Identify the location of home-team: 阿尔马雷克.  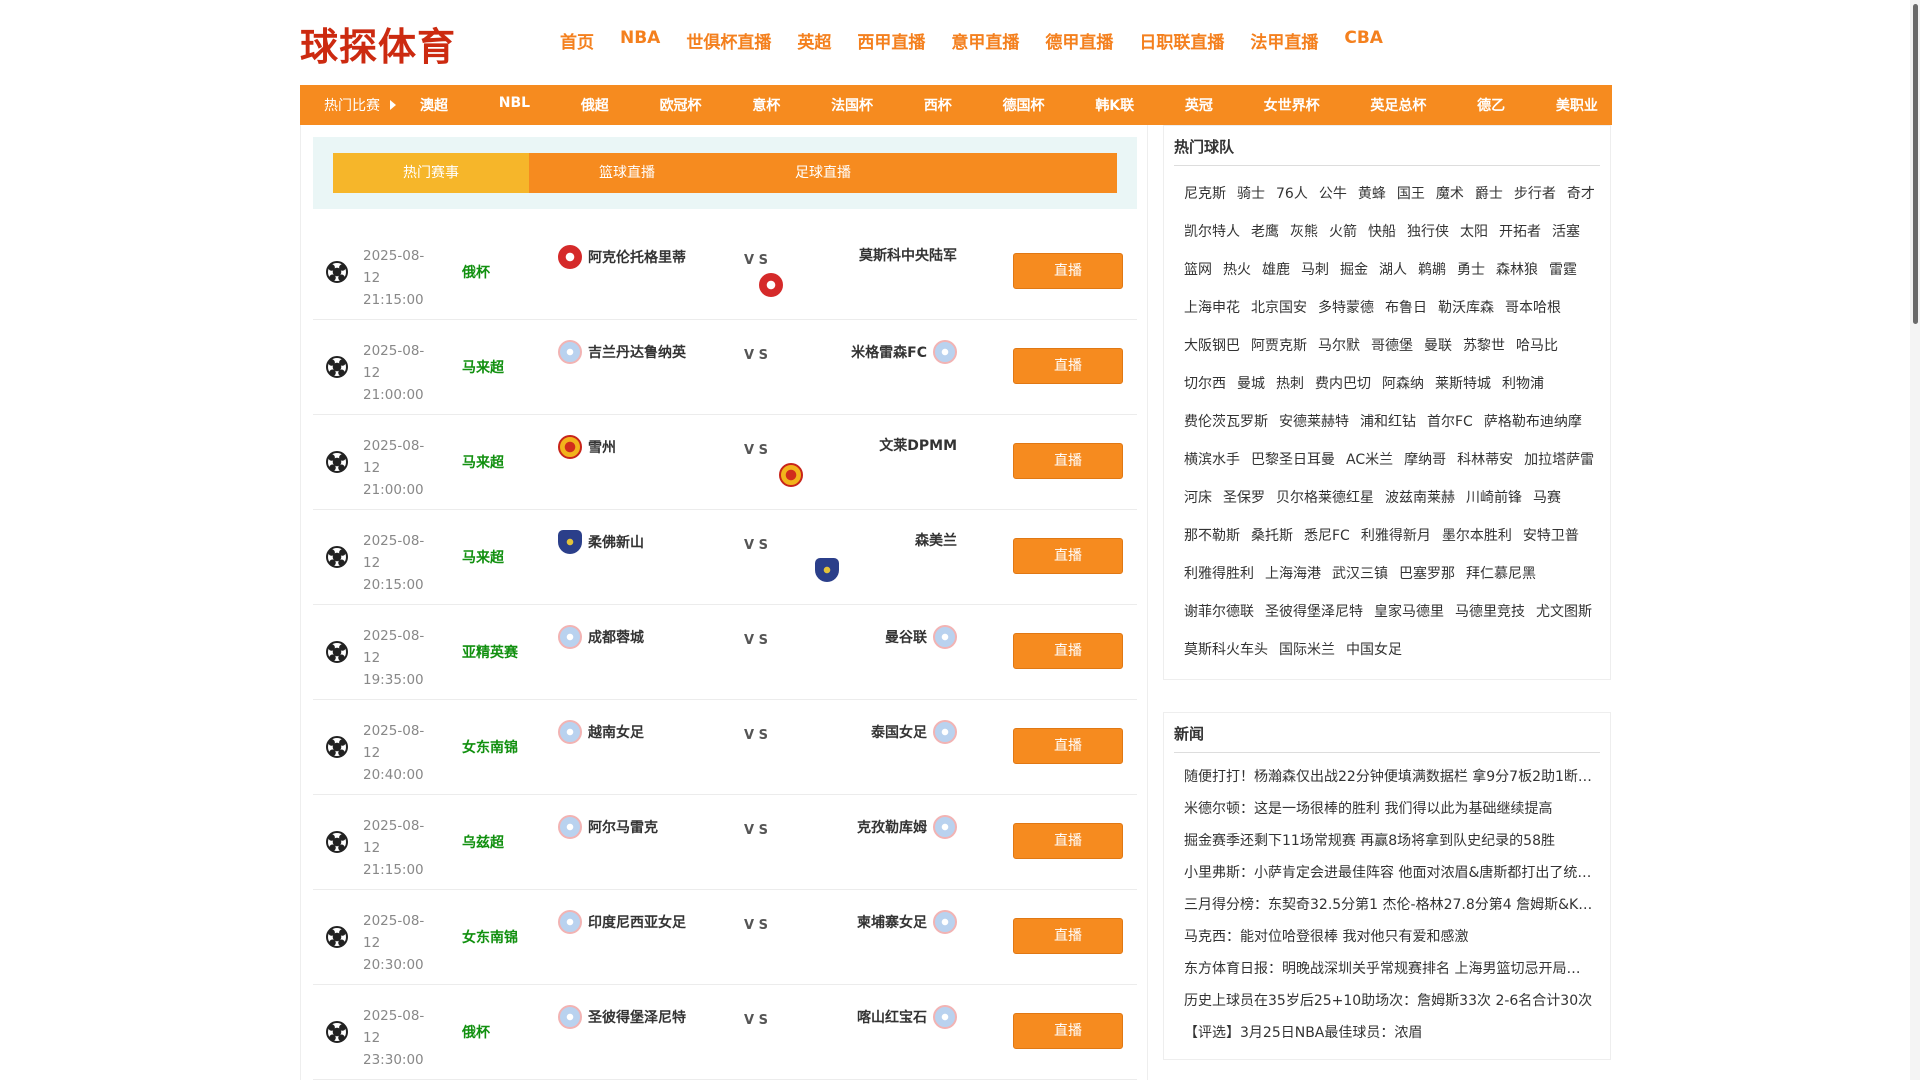
(608, 827).